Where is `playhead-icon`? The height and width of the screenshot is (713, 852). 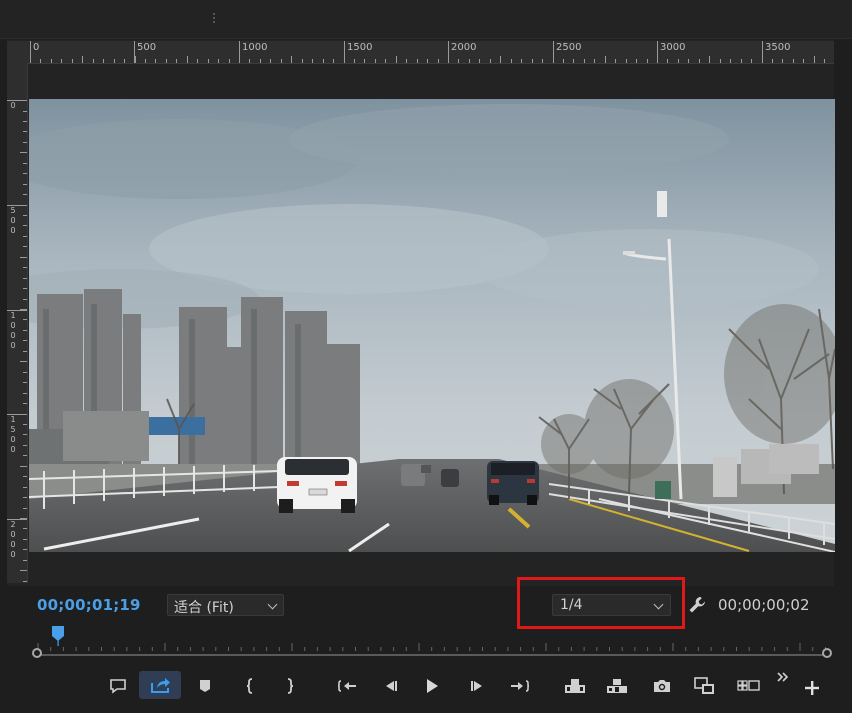
playhead-icon is located at coordinates (58, 635).